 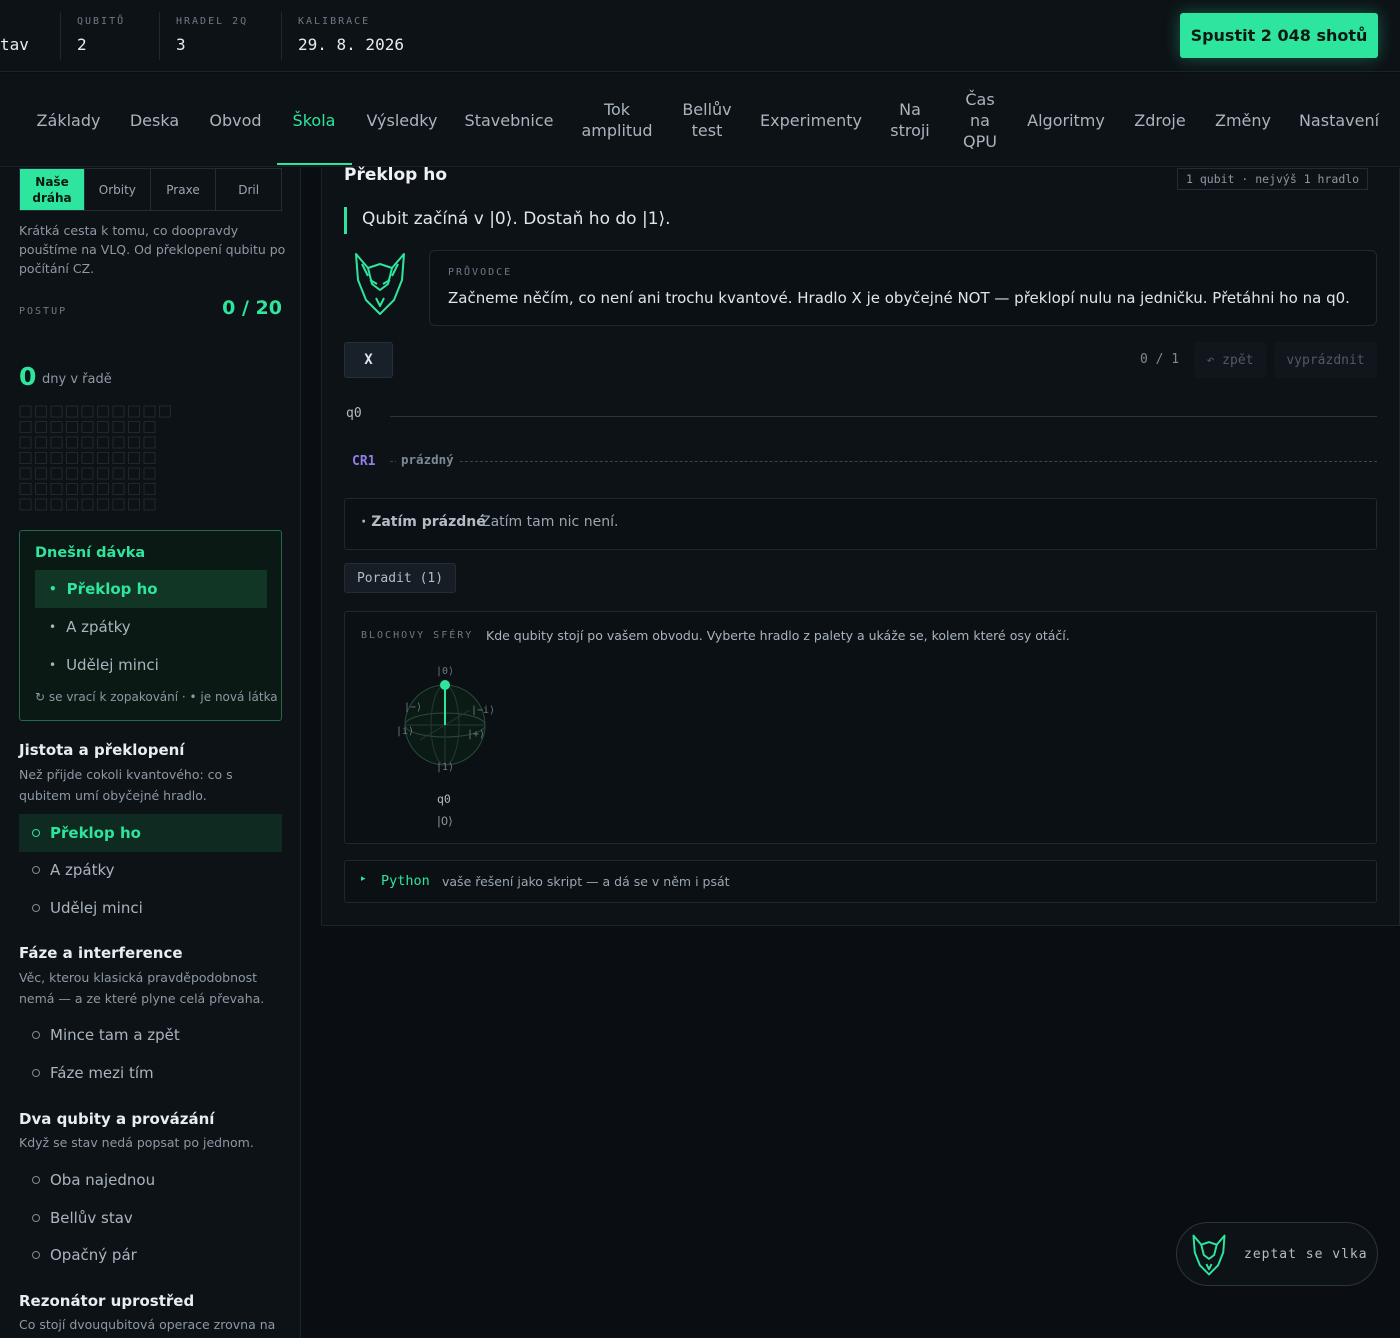 I want to click on dose-item: • Udělej minci, so click(x=151, y=665).